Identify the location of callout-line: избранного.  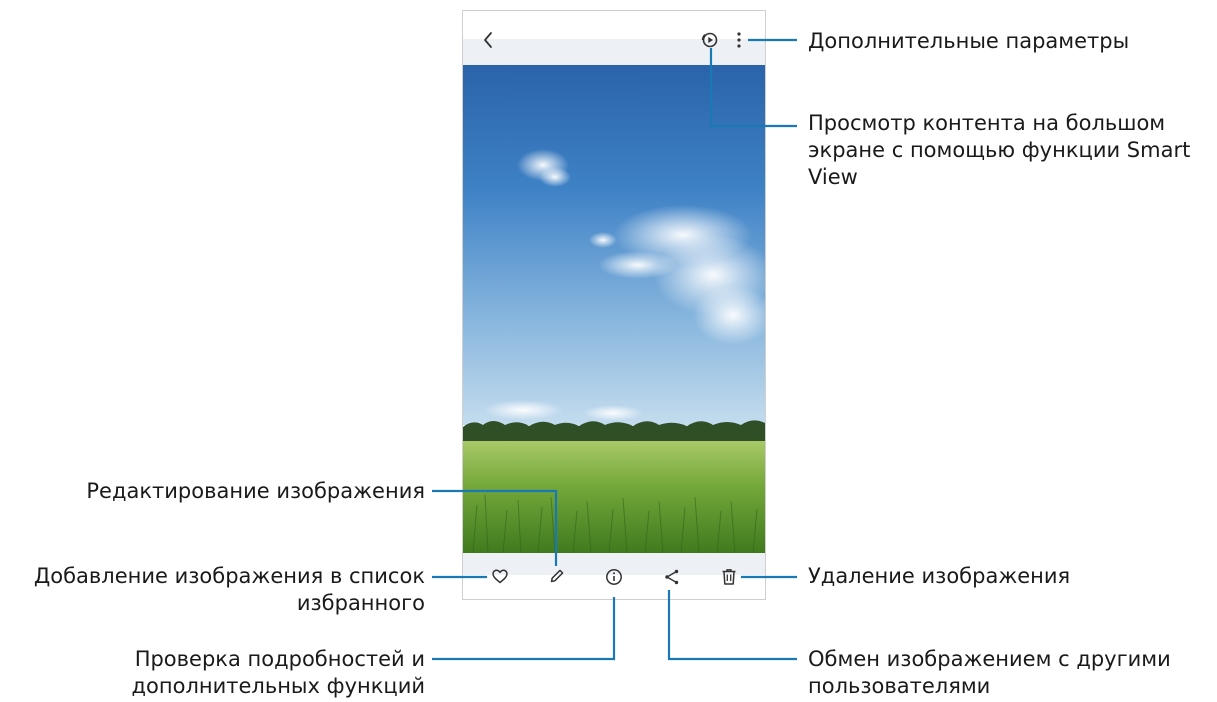
(360, 603).